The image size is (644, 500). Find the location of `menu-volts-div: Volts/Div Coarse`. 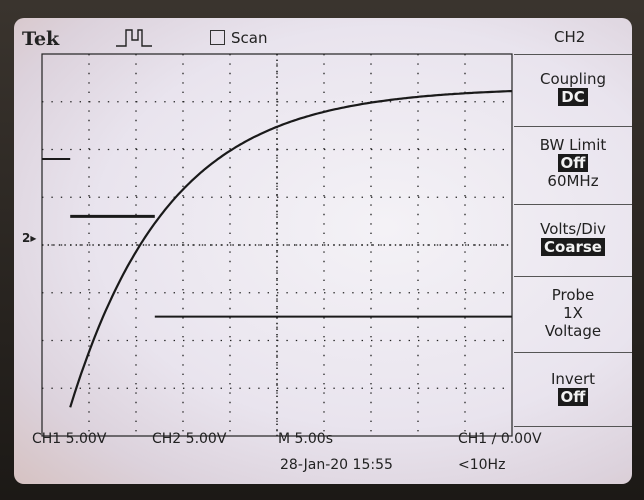

menu-volts-div: Volts/Div Coarse is located at coordinates (573, 238).